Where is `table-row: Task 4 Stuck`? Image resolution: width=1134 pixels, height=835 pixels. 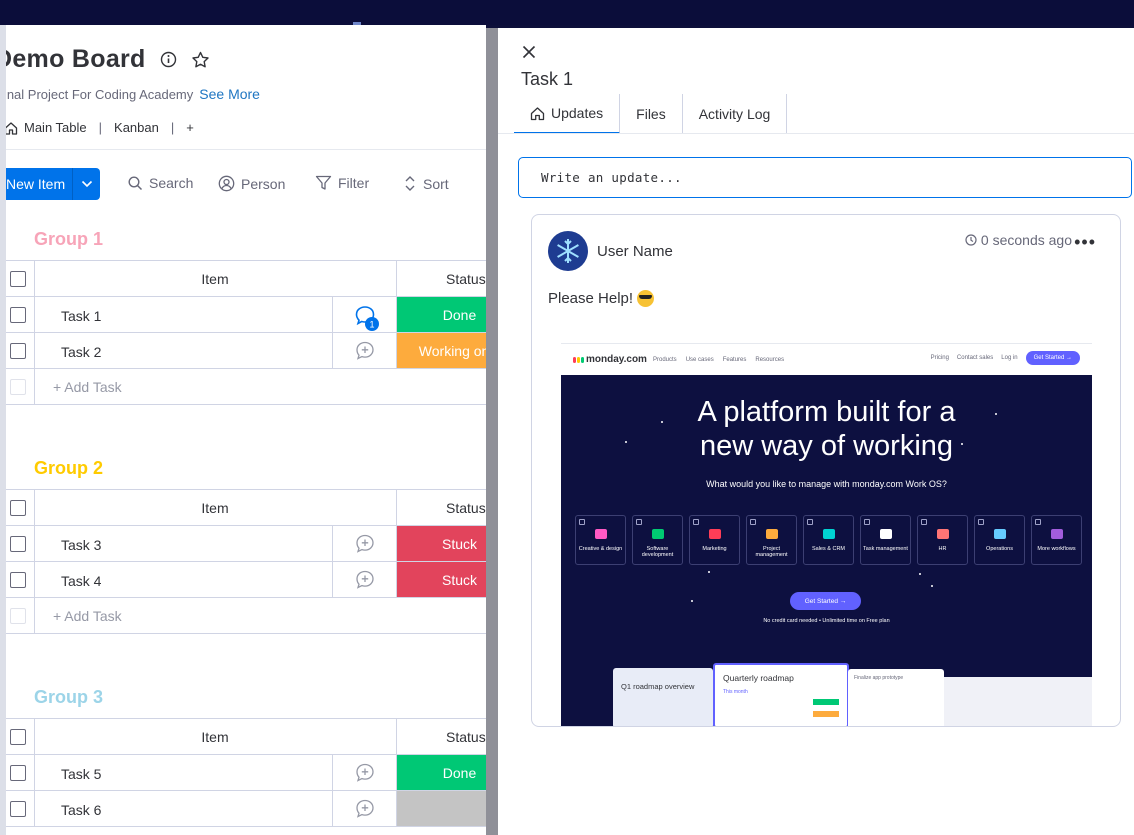 table-row: Task 4 Stuck is located at coordinates (246, 580).